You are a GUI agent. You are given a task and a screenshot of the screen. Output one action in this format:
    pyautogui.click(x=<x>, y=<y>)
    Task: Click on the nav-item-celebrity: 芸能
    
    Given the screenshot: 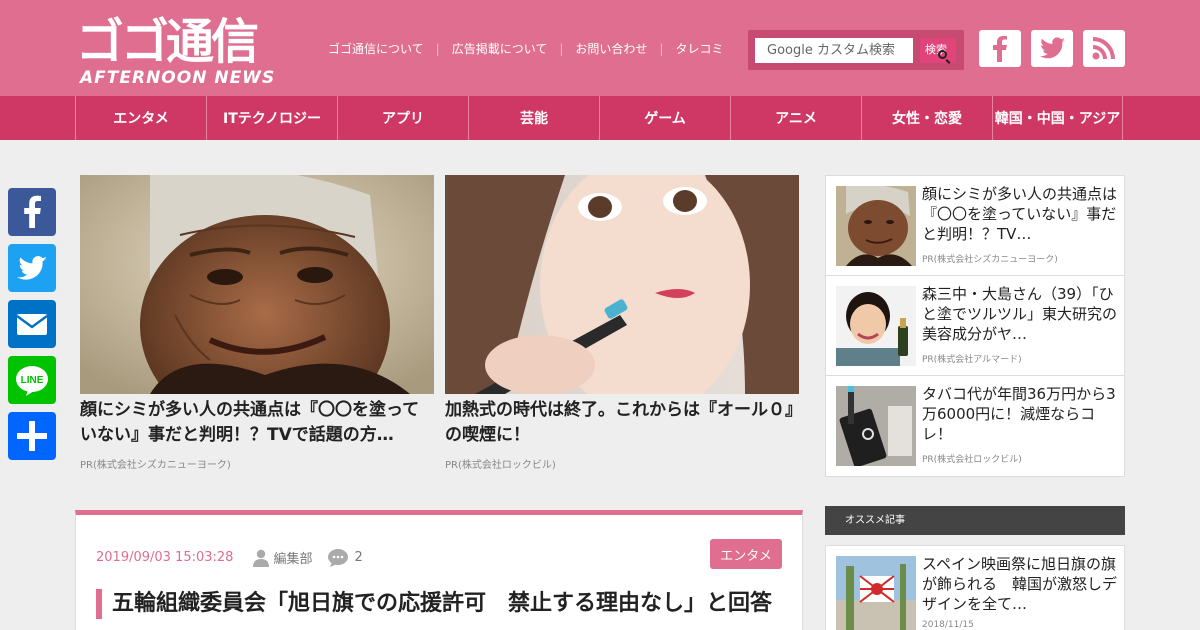 What is the action you would take?
    pyautogui.click(x=533, y=118)
    